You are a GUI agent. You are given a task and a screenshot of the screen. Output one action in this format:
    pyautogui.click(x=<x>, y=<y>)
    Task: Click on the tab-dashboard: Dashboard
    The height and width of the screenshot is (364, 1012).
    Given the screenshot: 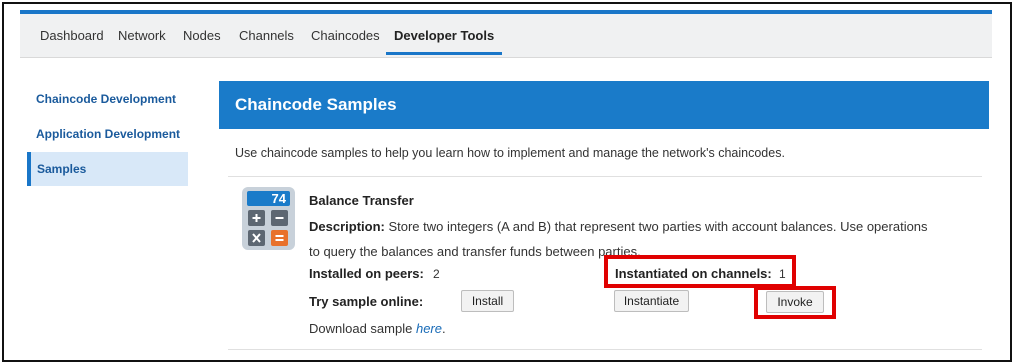 What is the action you would take?
    pyautogui.click(x=72, y=35)
    